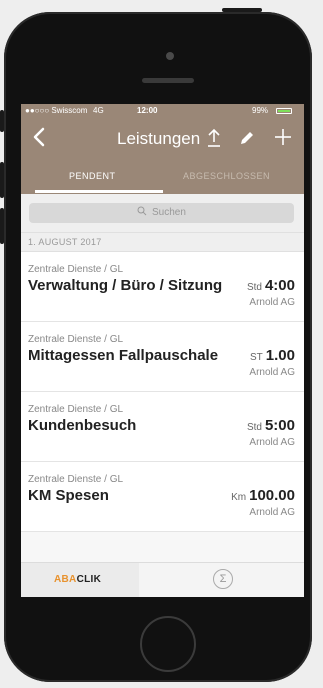 Image resolution: width=323 pixels, height=688 pixels. What do you see at coordinates (168, 80) in the screenshot?
I see `earpiece-speaker` at bounding box center [168, 80].